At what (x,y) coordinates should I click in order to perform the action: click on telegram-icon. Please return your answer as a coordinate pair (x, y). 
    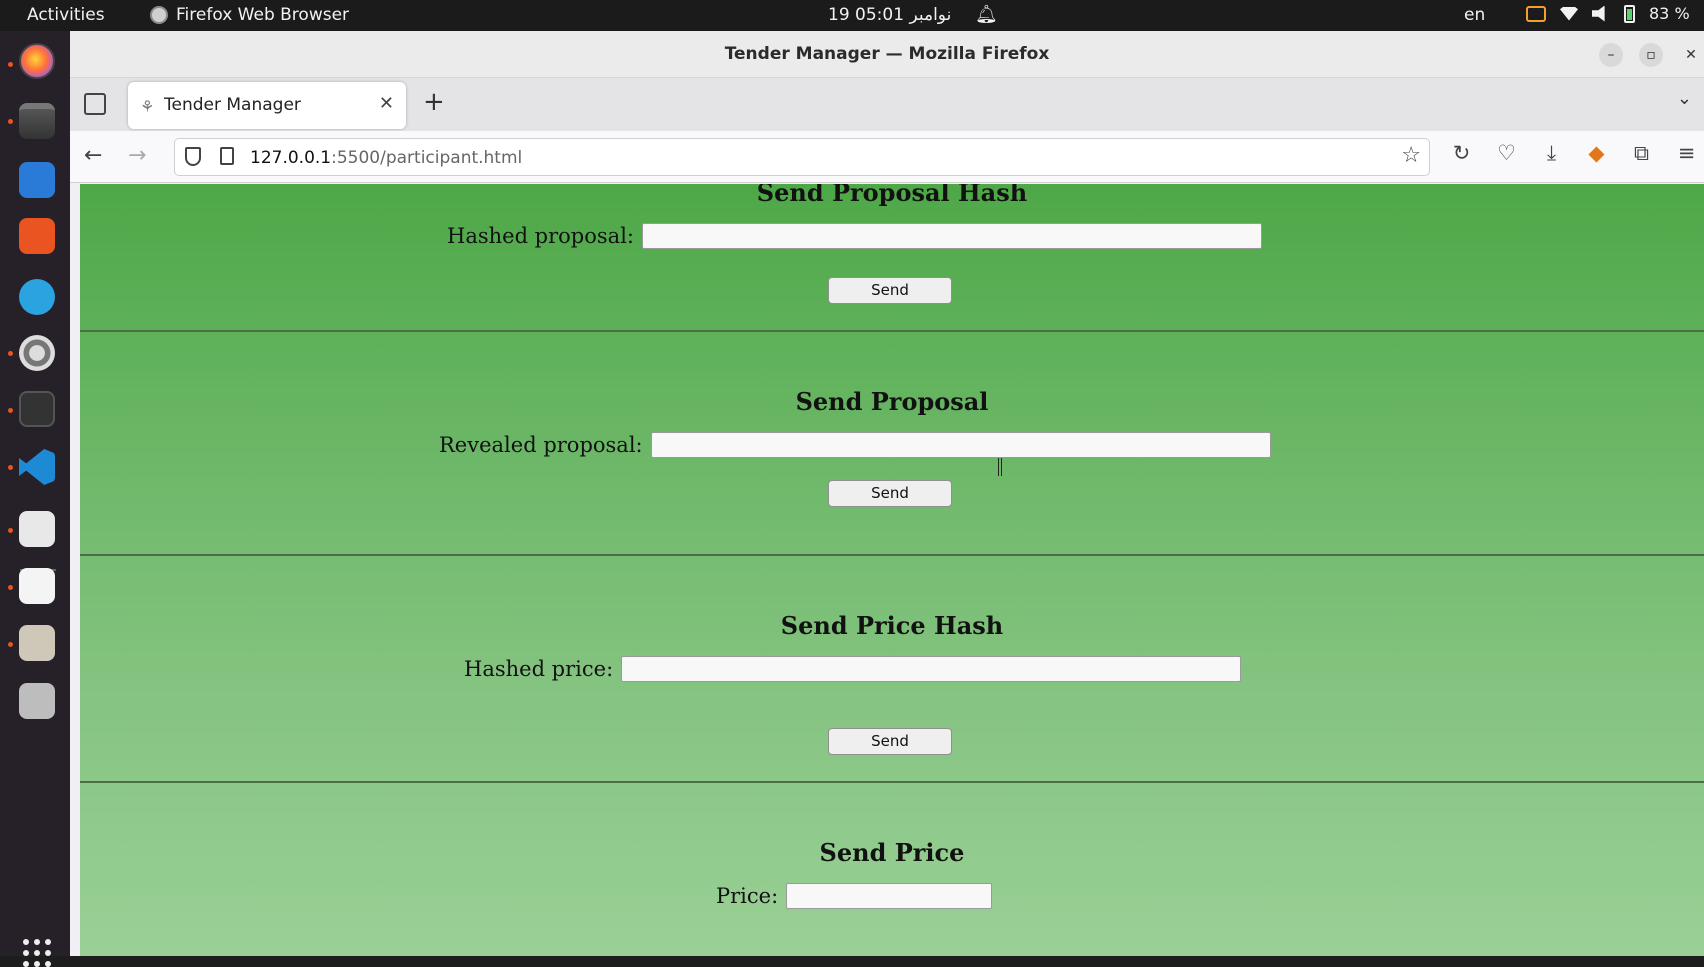
    Looking at the image, I should click on (37, 297).